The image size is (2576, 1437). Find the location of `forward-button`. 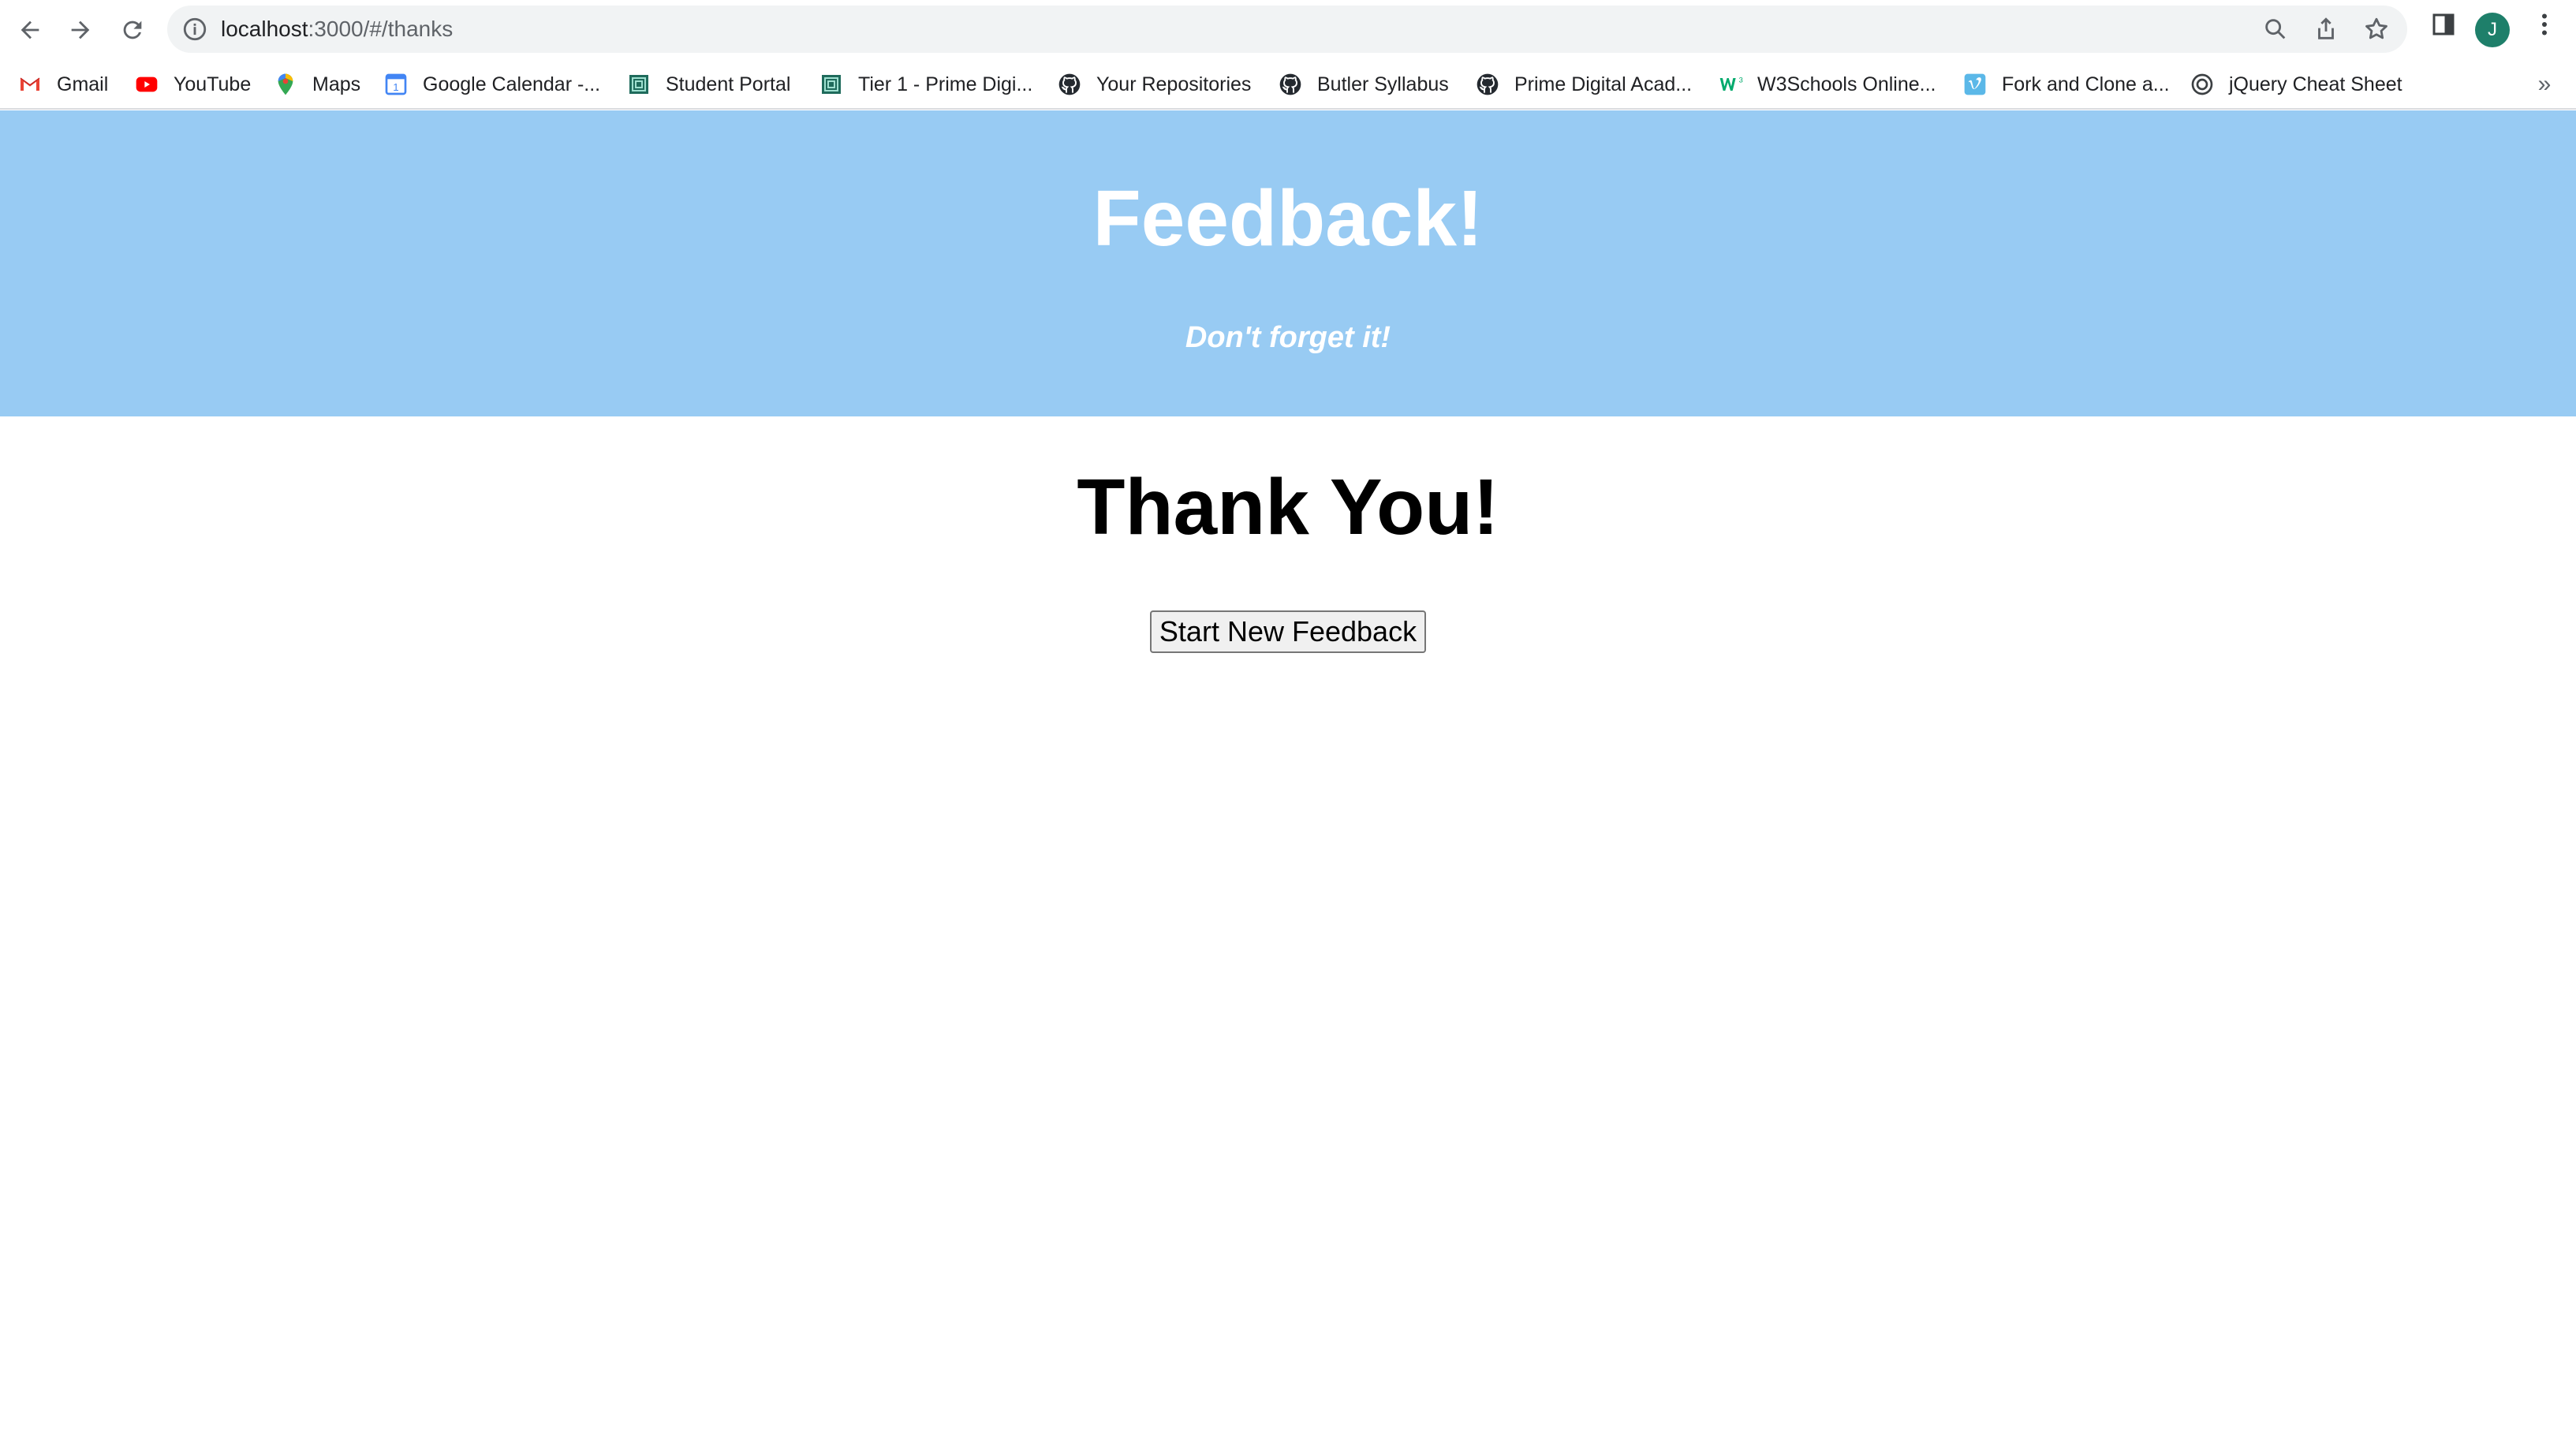

forward-button is located at coordinates (80, 29).